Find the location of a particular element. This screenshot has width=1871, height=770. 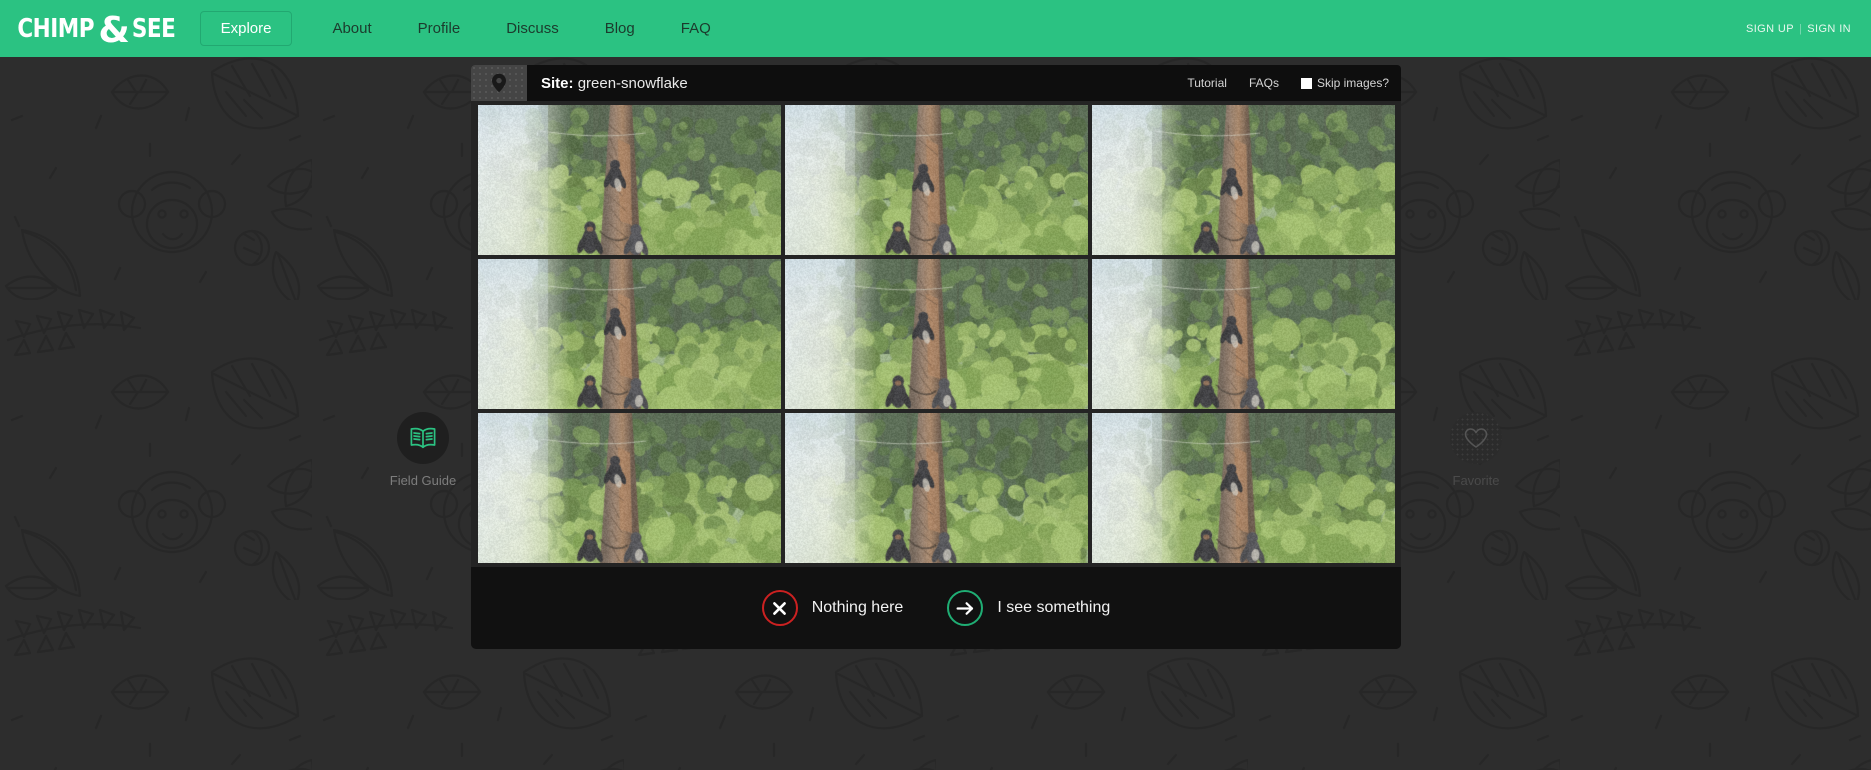

arrow-right-icon is located at coordinates (964, 608).